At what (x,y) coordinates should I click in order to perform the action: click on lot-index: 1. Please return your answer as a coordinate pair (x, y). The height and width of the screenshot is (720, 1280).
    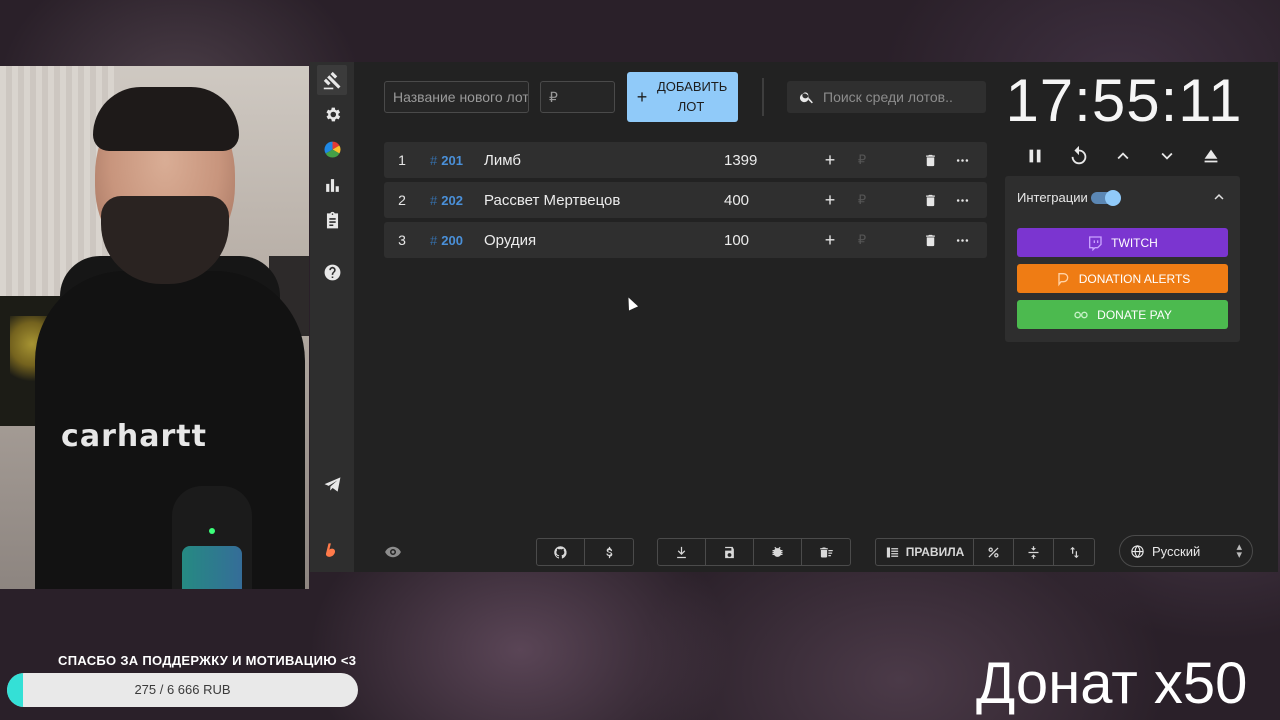
    Looking at the image, I should click on (402, 160).